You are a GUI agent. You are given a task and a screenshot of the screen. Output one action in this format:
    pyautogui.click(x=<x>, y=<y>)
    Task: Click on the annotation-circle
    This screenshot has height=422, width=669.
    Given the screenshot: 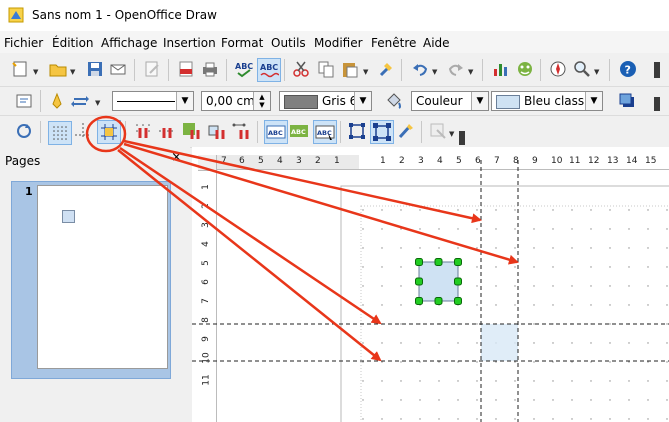 What is the action you would take?
    pyautogui.click(x=106, y=134)
    